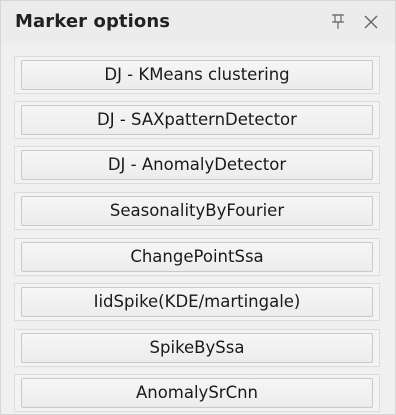 This screenshot has height=415, width=396. I want to click on button-frame: DJ - AnomalyDetector, so click(197, 165).